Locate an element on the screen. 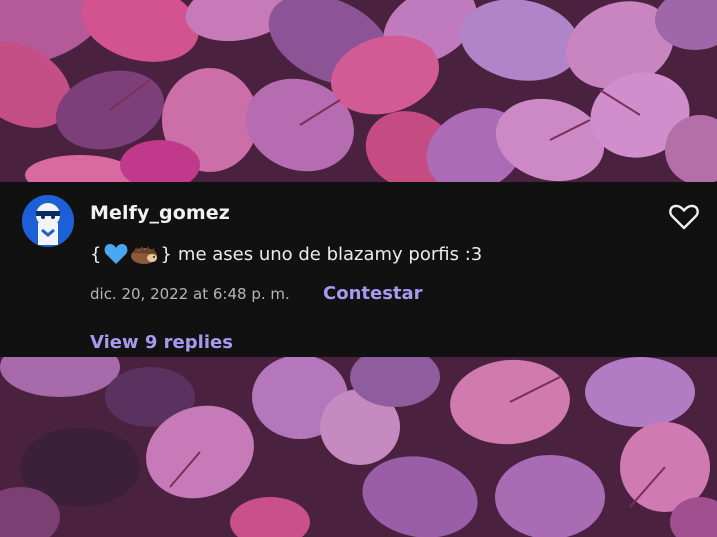 Image resolution: width=717 pixels, height=537 pixels. comment-timestamp: dic. 20, 2022 at 6:48 p. m. is located at coordinates (190, 294).